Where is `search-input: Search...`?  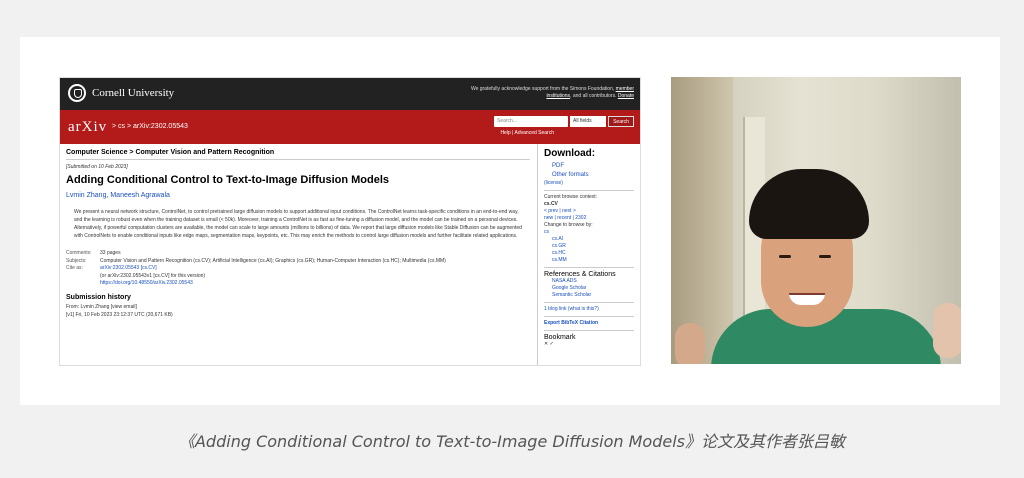 search-input: Search... is located at coordinates (531, 121).